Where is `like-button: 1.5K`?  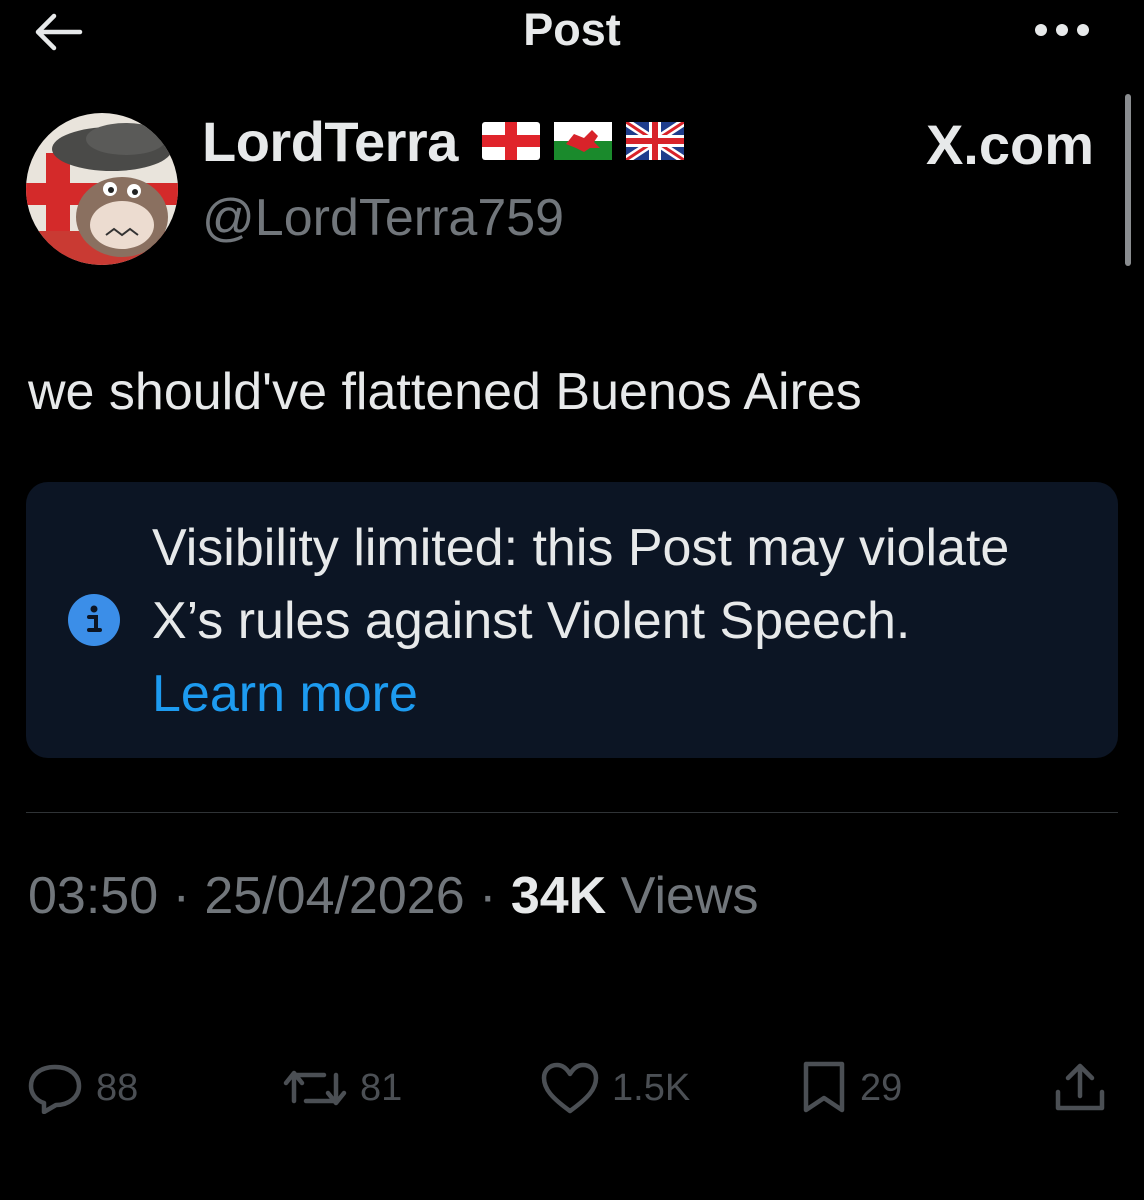 like-button: 1.5K is located at coordinates (615, 1088).